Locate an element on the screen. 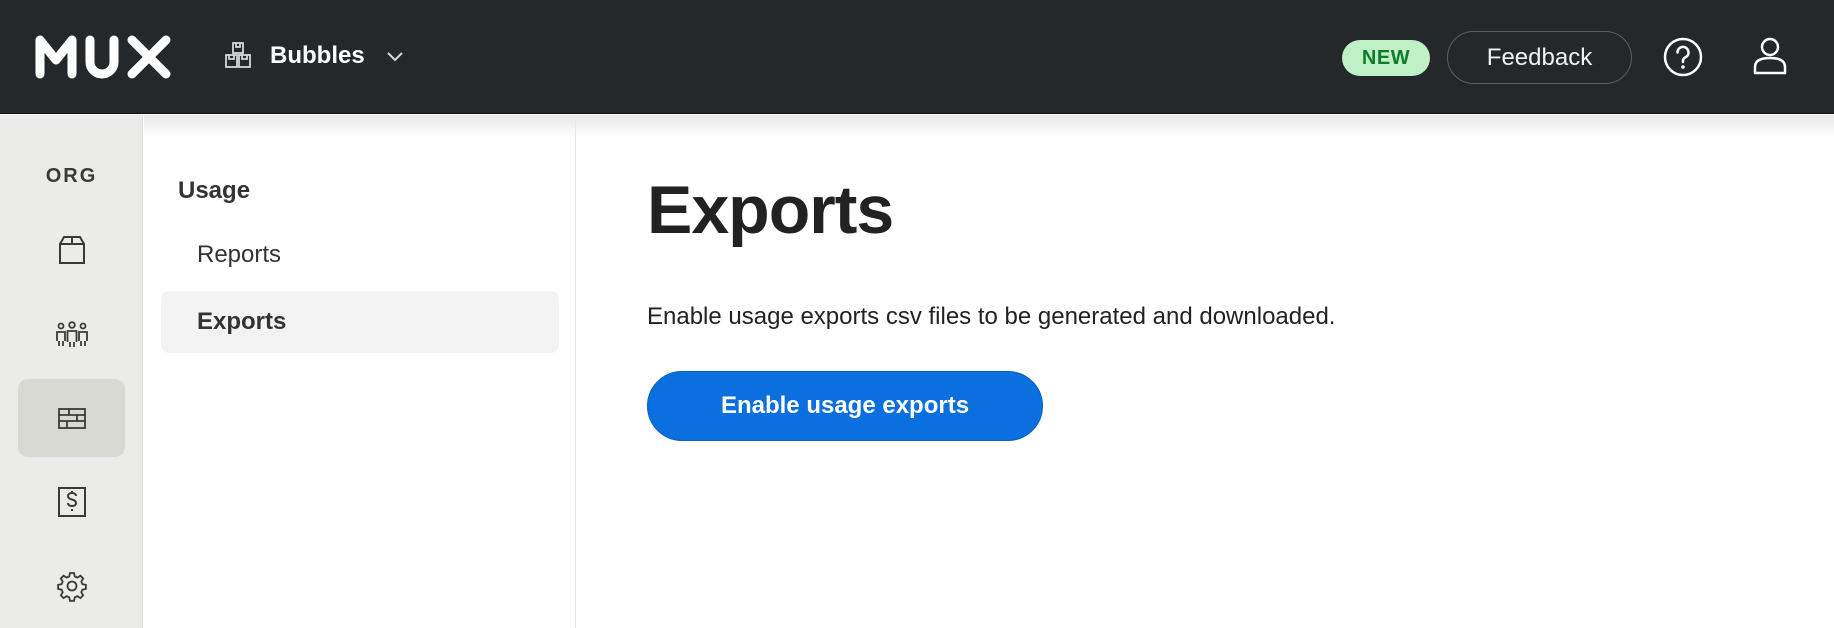 The height and width of the screenshot is (628, 1834). rail-item-settings is located at coordinates (71, 586).